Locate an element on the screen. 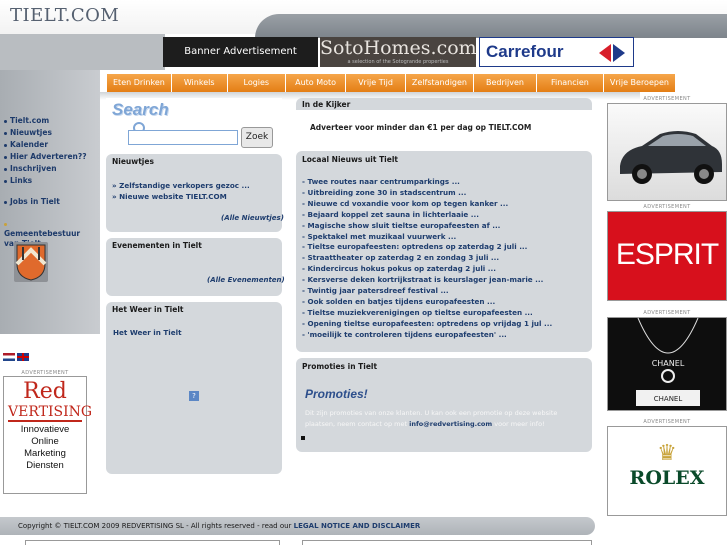 This screenshot has height=545, width=727. nav-vrije-tijd: Vrije Tijd is located at coordinates (376, 83).